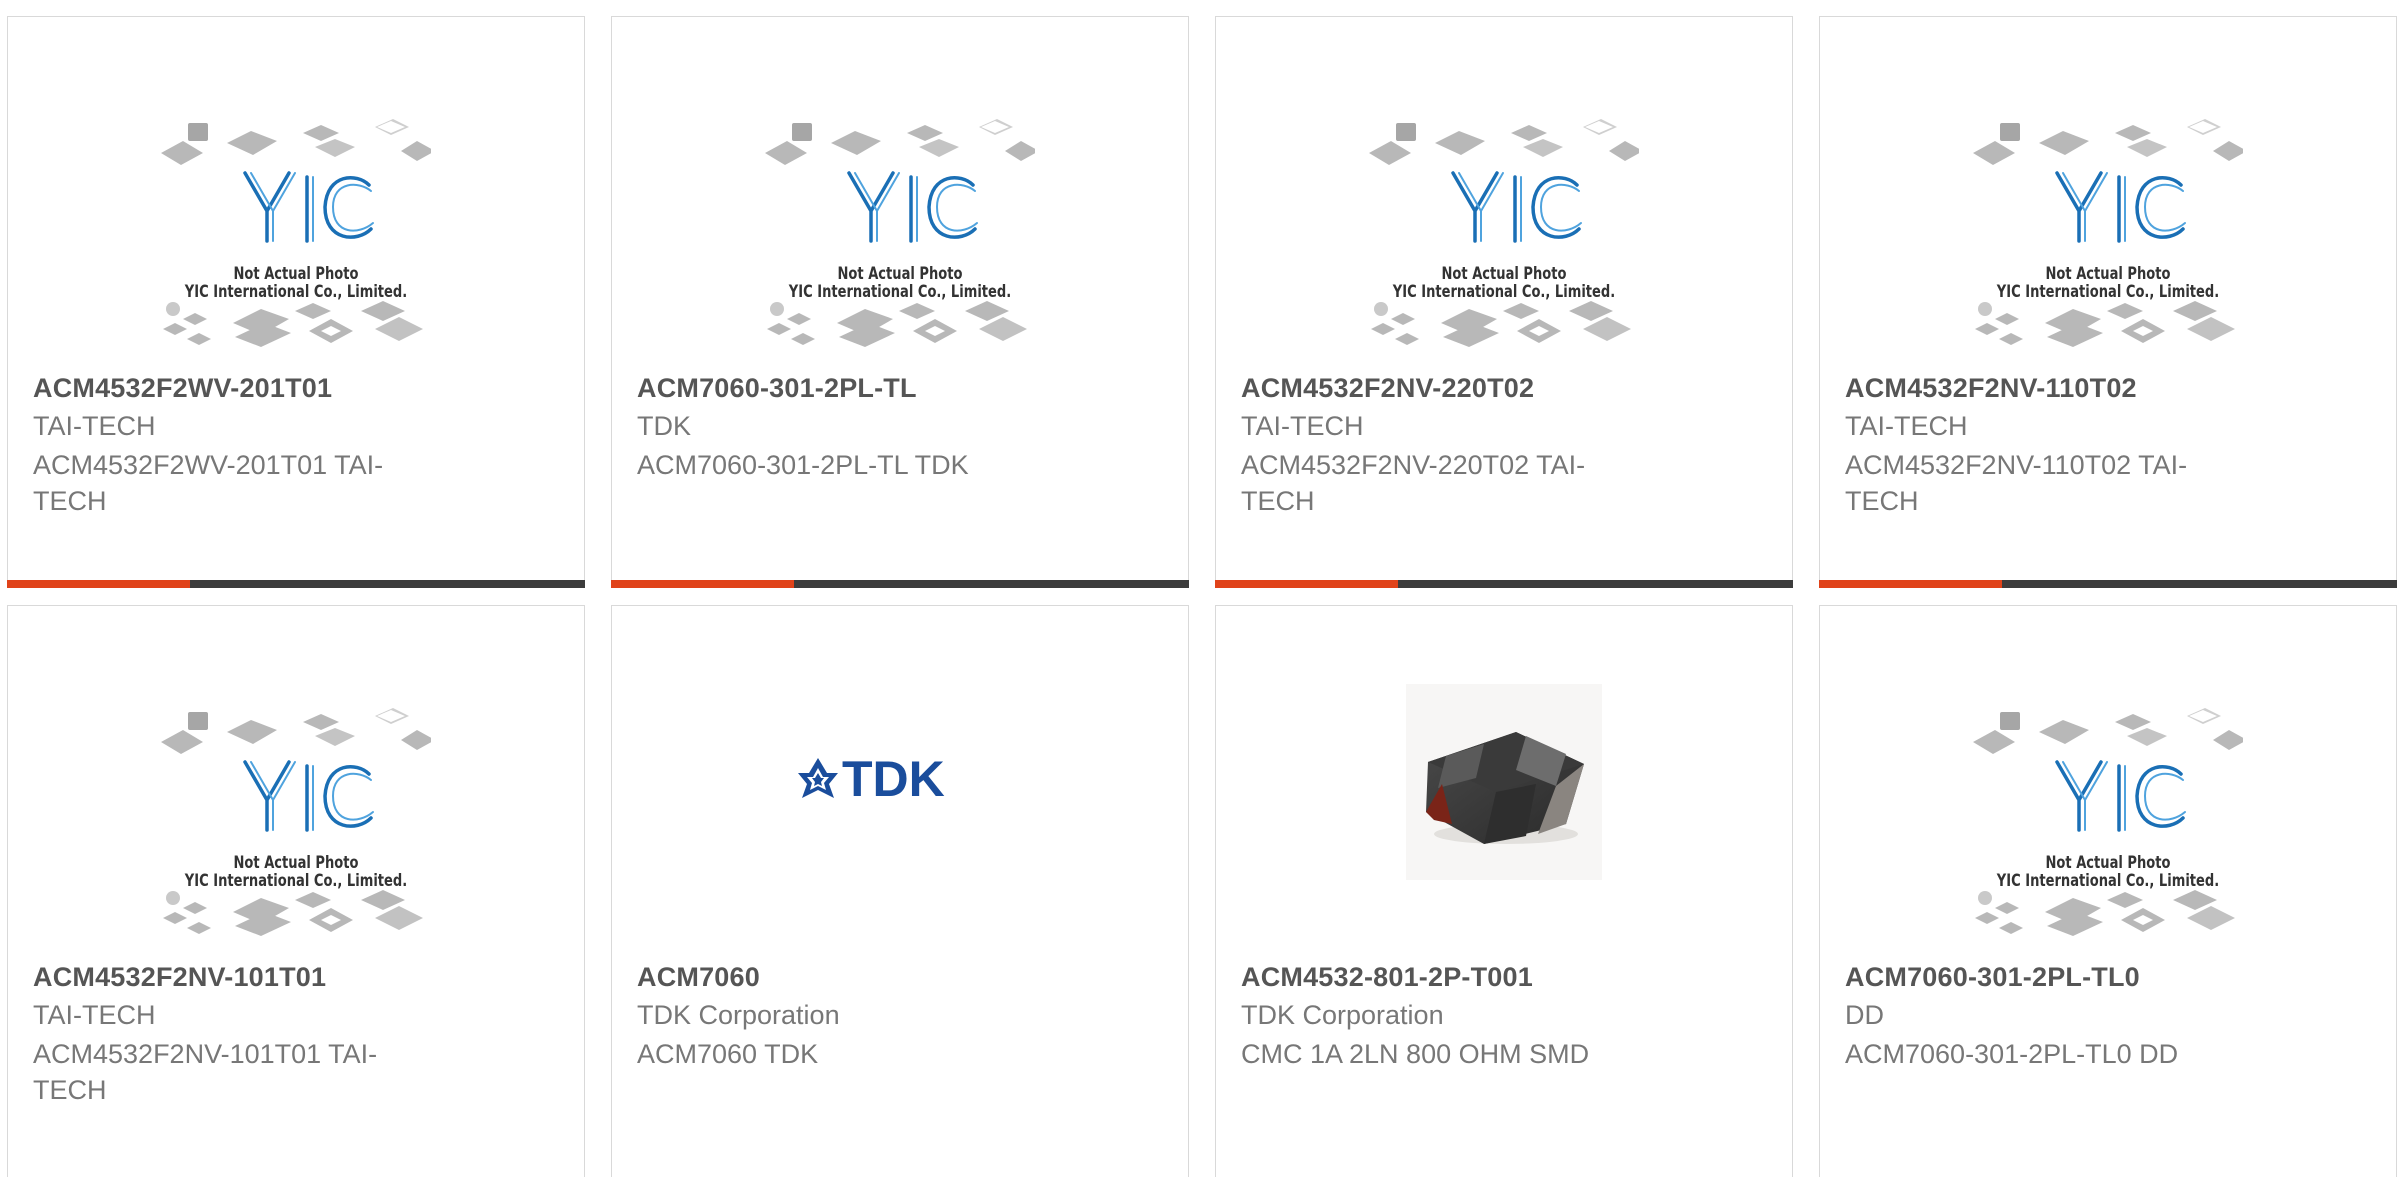  Describe the element at coordinates (1387, 977) in the screenshot. I see `part-number-link: ACM4532-801-2P-T001` at that location.